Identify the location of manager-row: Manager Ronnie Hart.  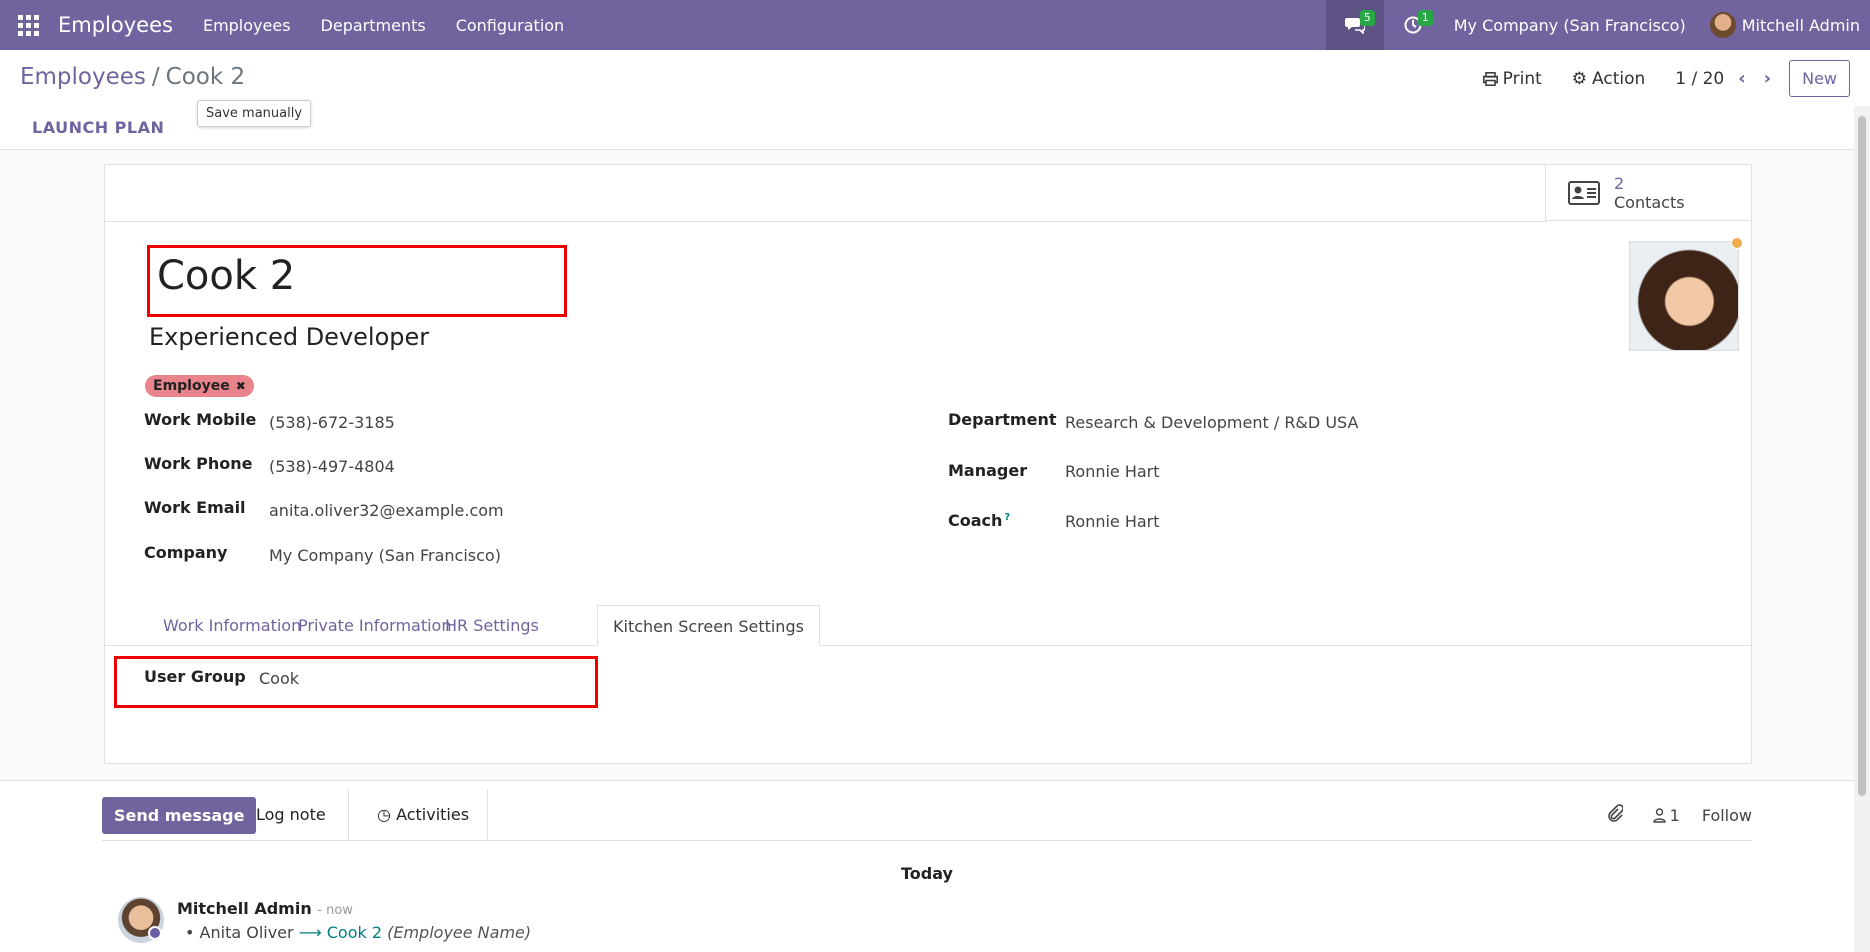
(1054, 471).